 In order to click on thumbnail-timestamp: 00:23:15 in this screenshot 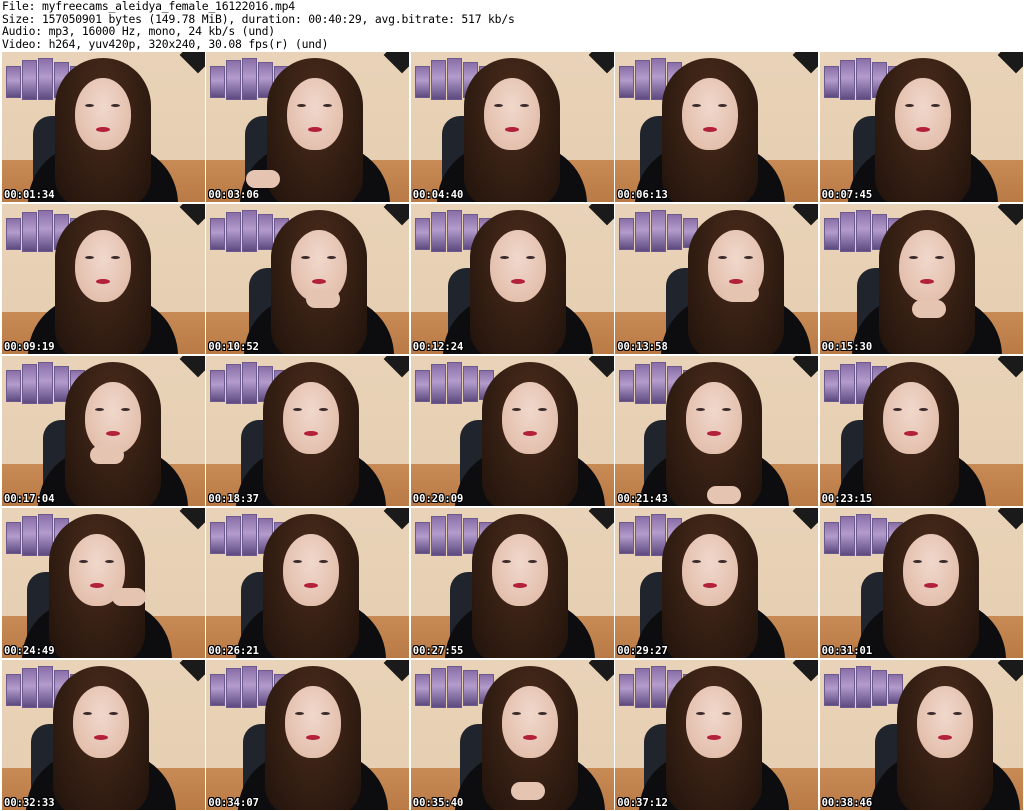, I will do `click(847, 499)`.